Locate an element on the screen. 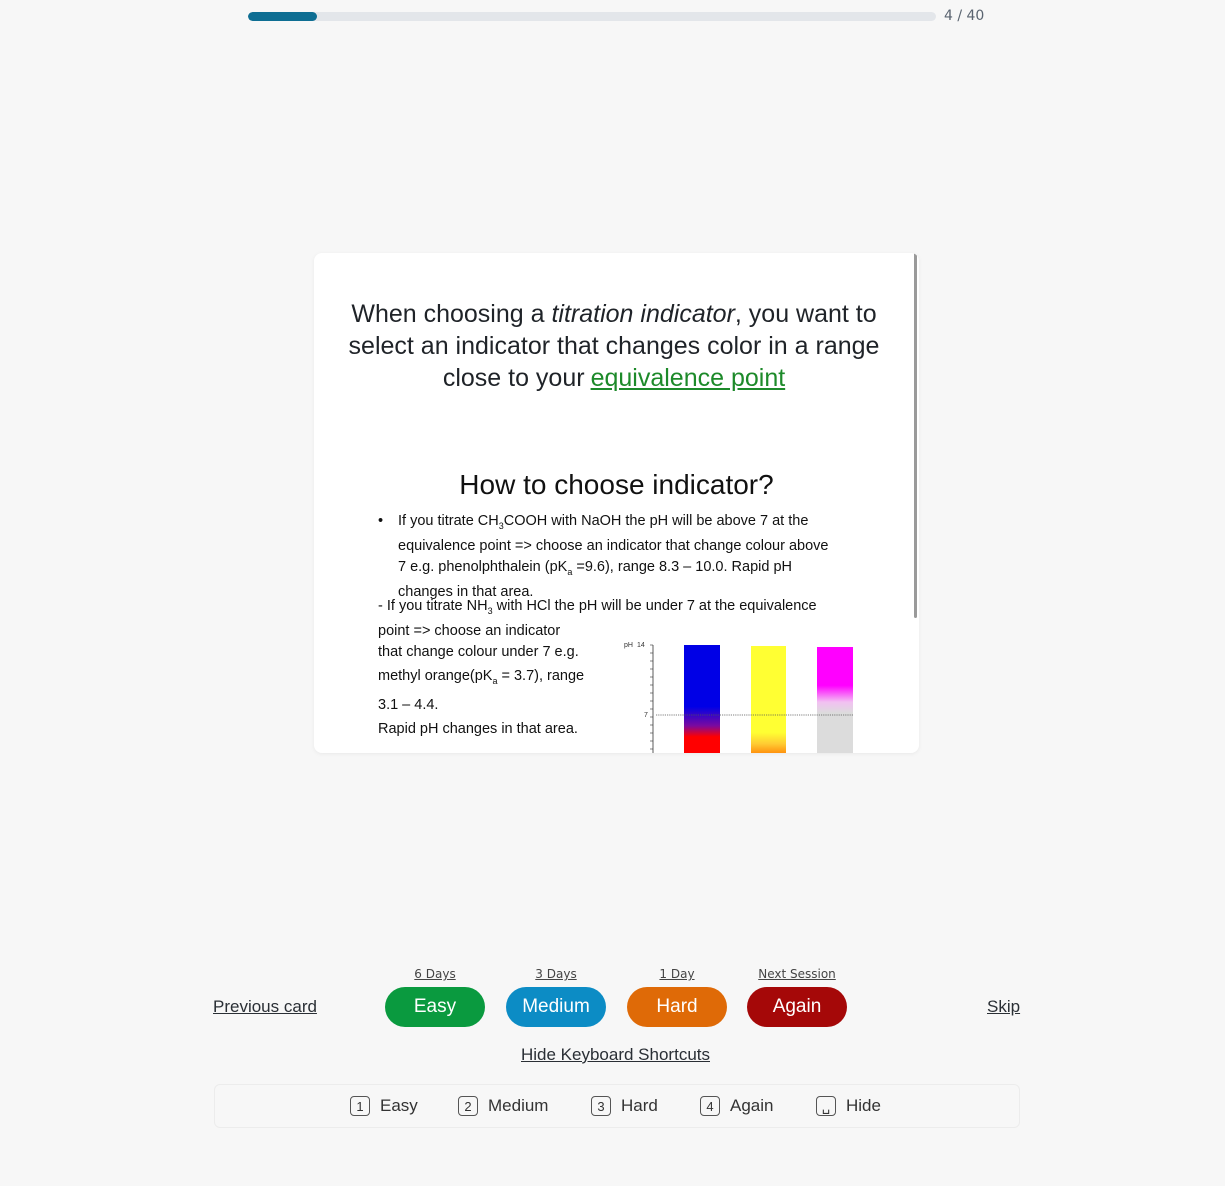  hard-interval: 1 Day is located at coordinates (677, 974).